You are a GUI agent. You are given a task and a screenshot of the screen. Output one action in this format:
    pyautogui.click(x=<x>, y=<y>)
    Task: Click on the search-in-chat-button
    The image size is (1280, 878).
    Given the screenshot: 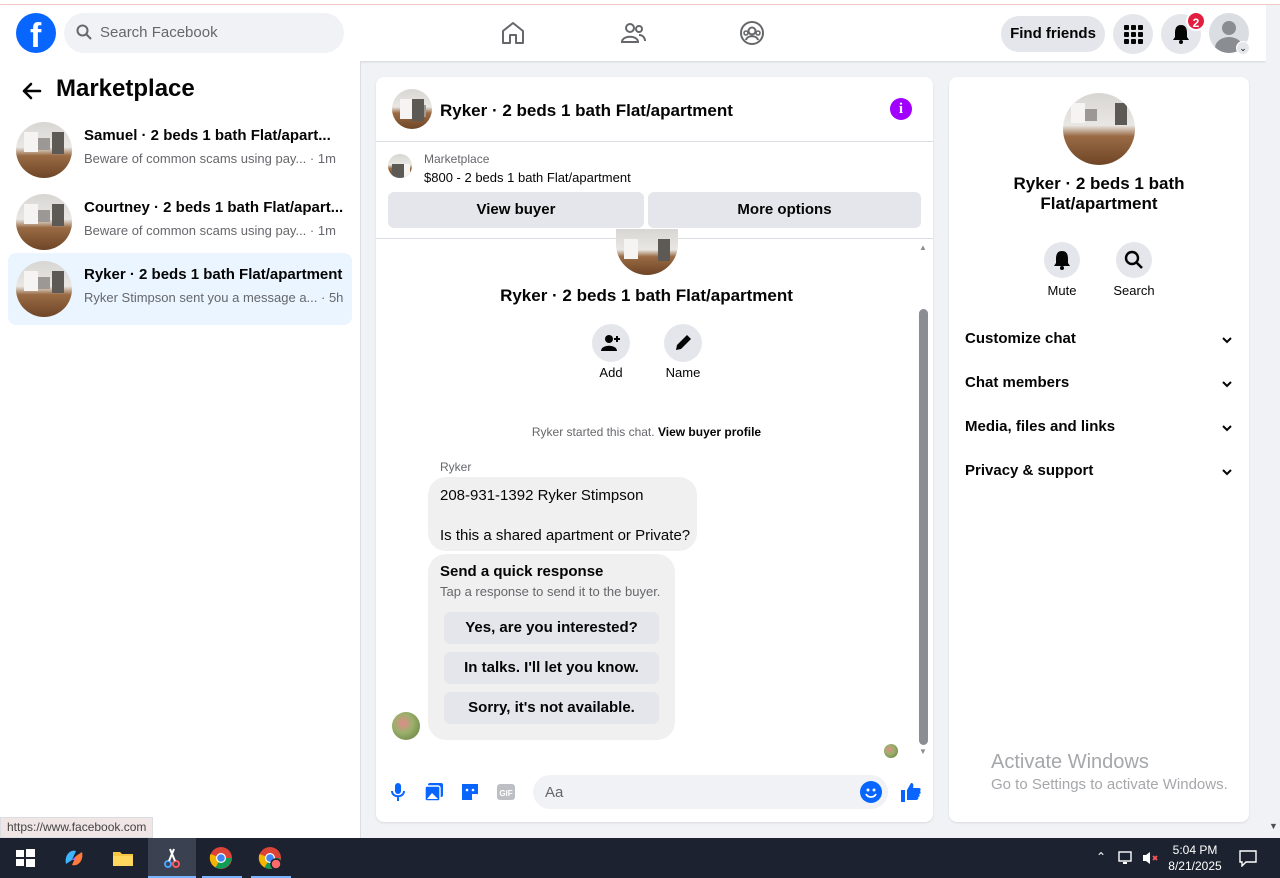 What is the action you would take?
    pyautogui.click(x=1134, y=260)
    